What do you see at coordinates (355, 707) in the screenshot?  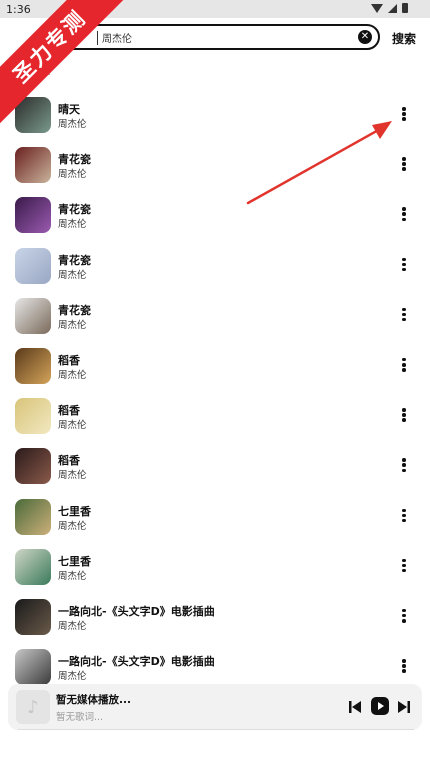 I see `previous-icon` at bounding box center [355, 707].